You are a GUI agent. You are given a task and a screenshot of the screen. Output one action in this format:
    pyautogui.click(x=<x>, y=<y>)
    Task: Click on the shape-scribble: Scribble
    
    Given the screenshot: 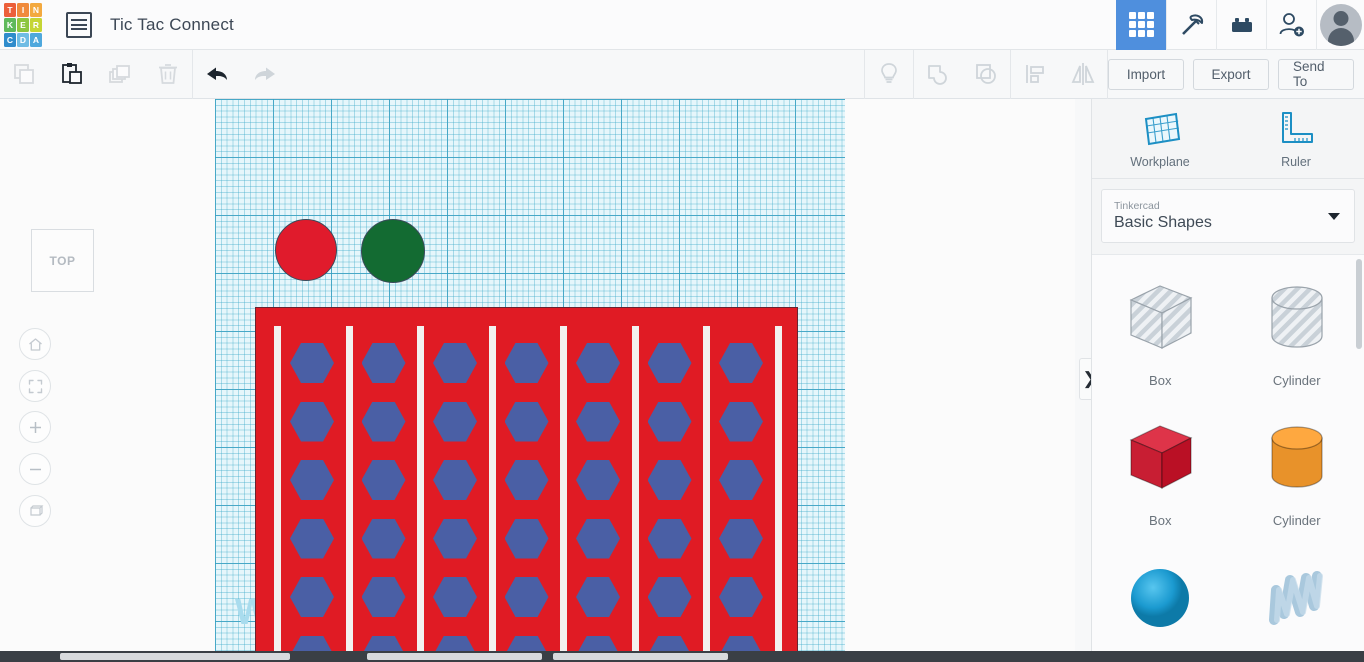 What is the action you would take?
    pyautogui.click(x=1296, y=602)
    